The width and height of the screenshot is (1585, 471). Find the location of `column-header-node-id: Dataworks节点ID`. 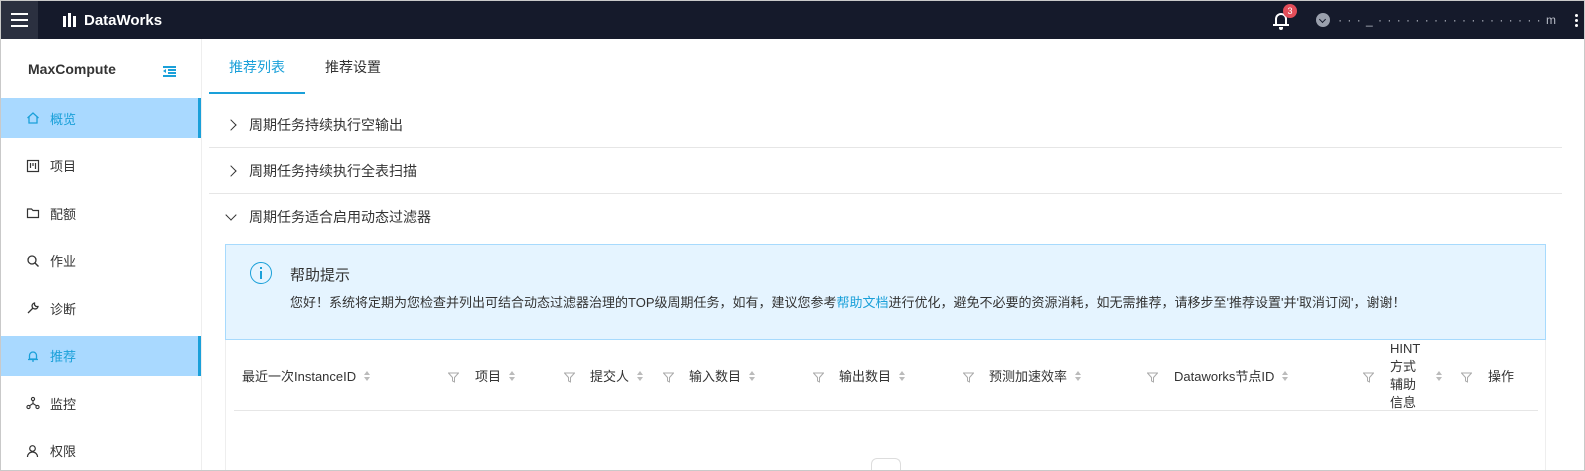

column-header-node-id: Dataworks节点ID is located at coordinates (1231, 375).